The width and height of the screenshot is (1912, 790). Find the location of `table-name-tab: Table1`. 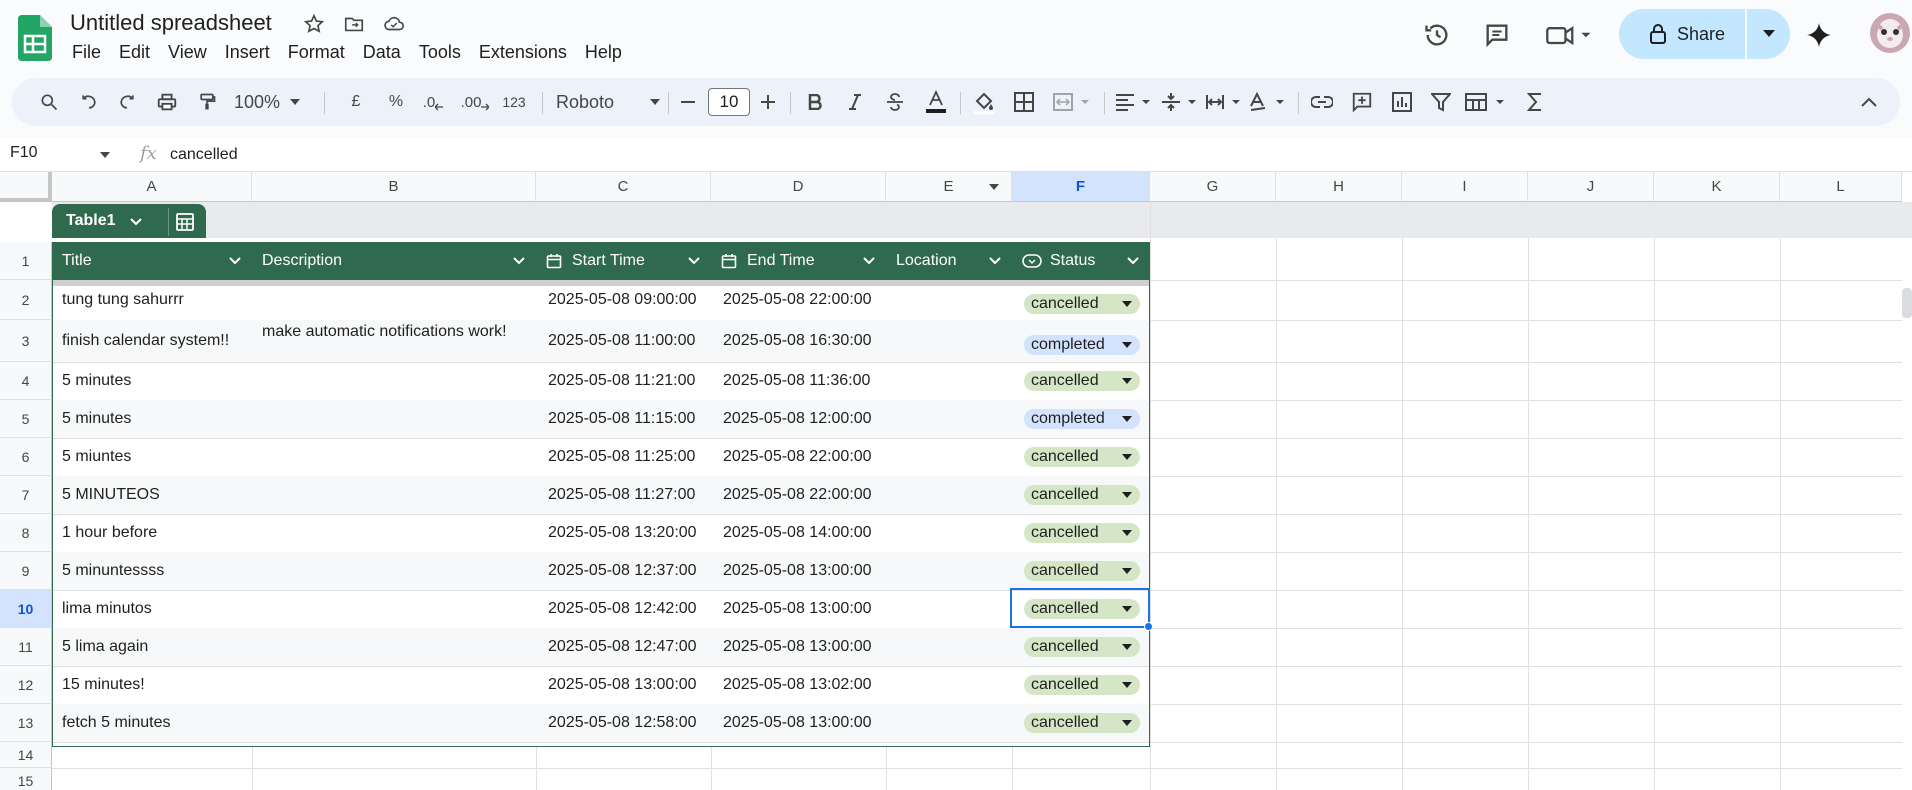

table-name-tab: Table1 is located at coordinates (129, 221).